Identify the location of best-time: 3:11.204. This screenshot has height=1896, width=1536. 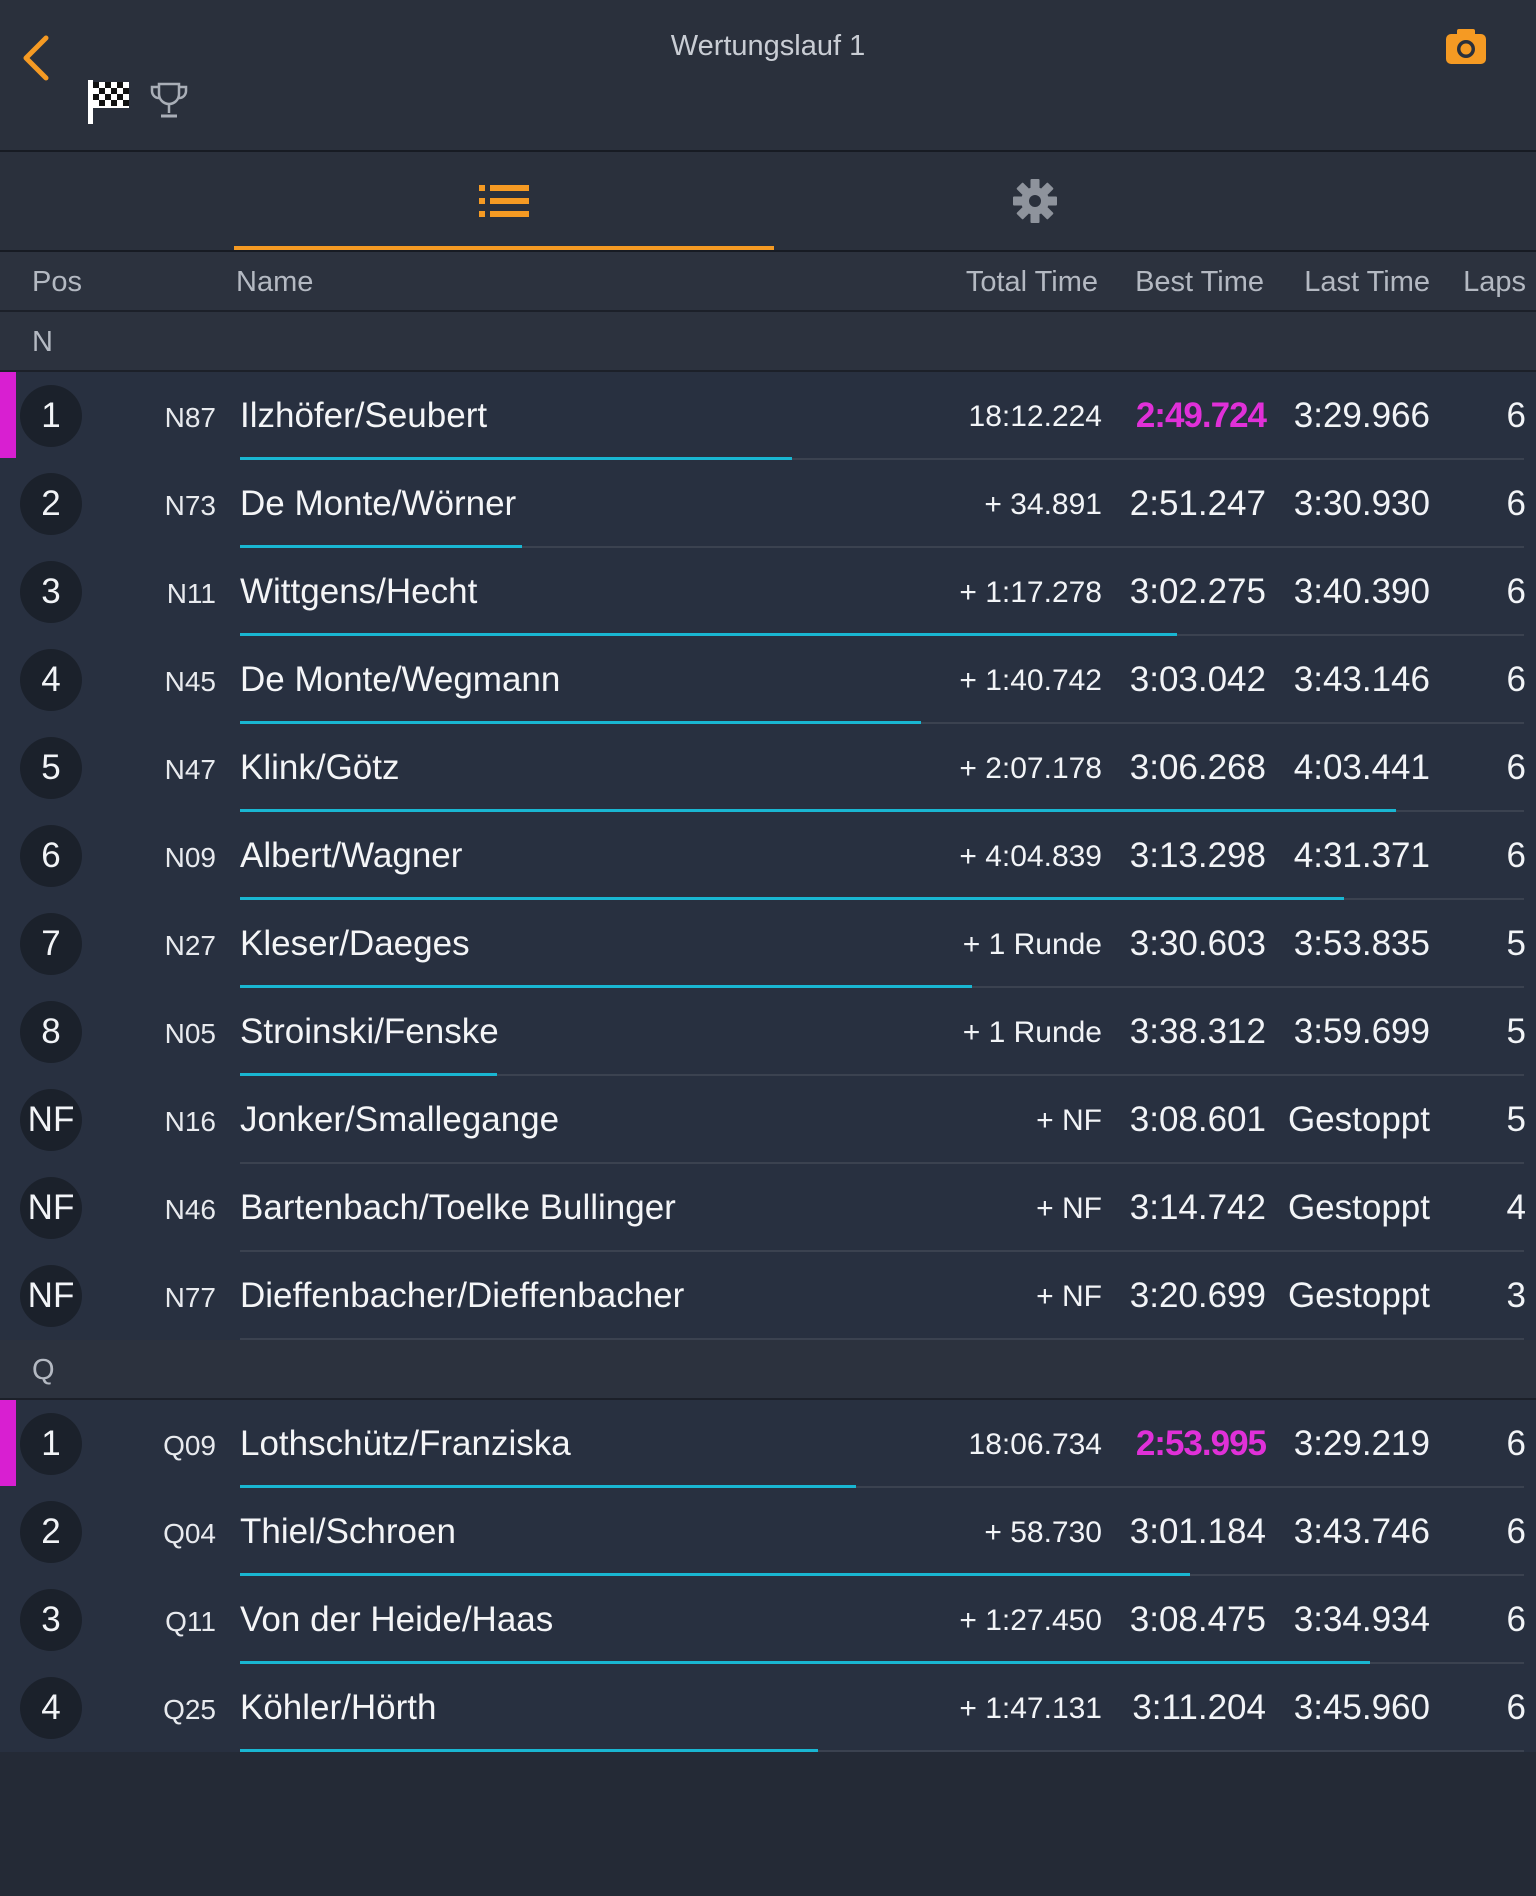
(1199, 1707).